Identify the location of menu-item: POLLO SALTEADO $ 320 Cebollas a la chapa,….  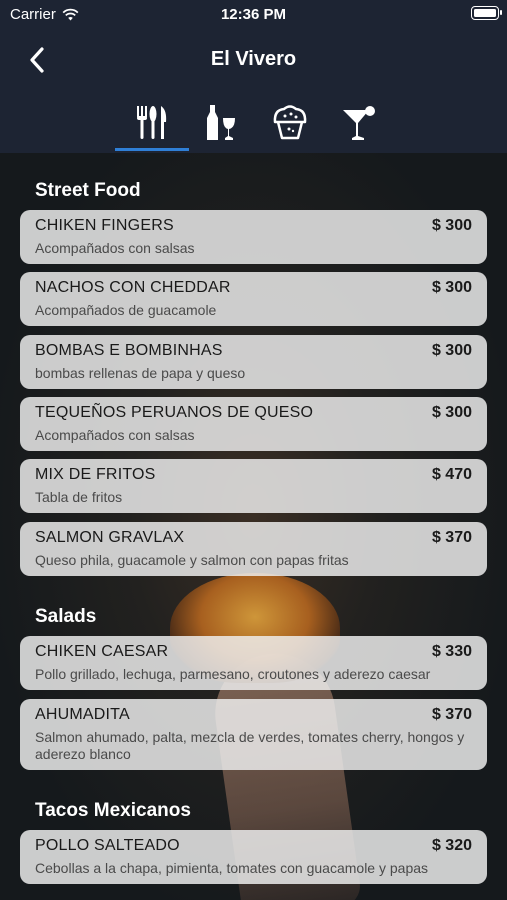
(253, 857).